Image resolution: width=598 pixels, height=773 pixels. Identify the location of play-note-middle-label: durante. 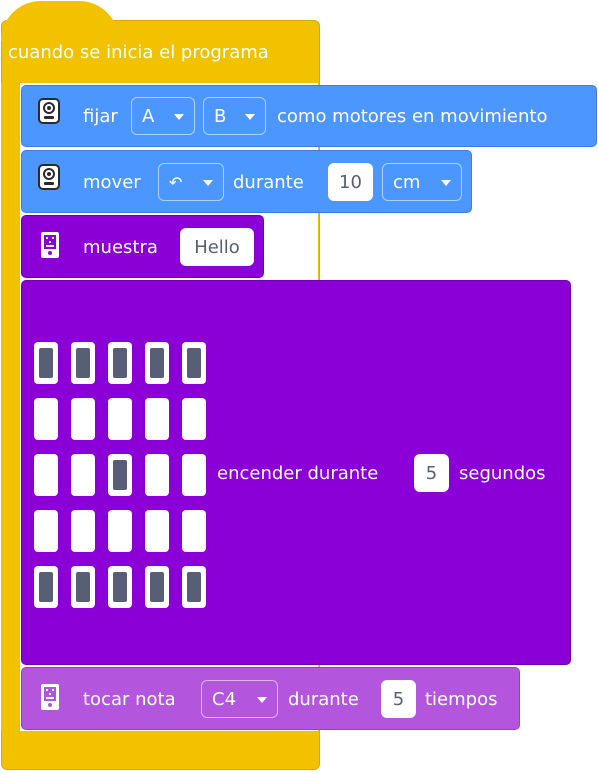
(323, 699).